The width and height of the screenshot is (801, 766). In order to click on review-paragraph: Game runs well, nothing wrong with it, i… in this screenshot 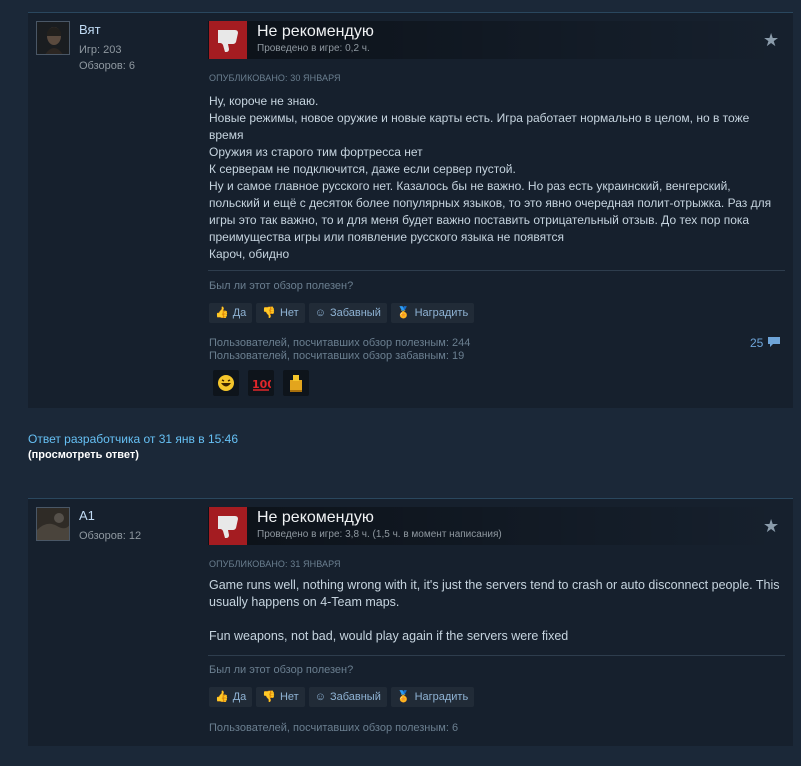, I will do `click(494, 593)`.